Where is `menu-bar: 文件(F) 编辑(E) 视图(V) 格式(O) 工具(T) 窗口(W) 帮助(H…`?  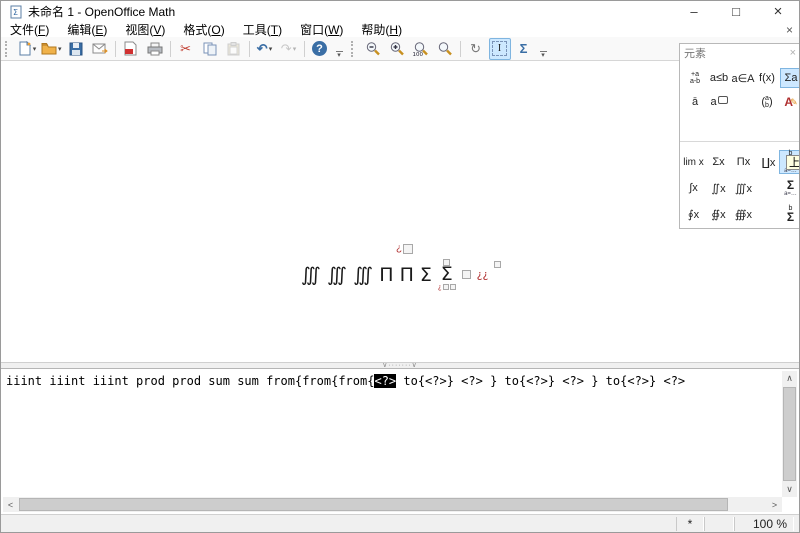 menu-bar: 文件(F) 编辑(E) 视图(V) 格式(O) 工具(T) 窗口(W) 帮助(H… is located at coordinates (400, 29).